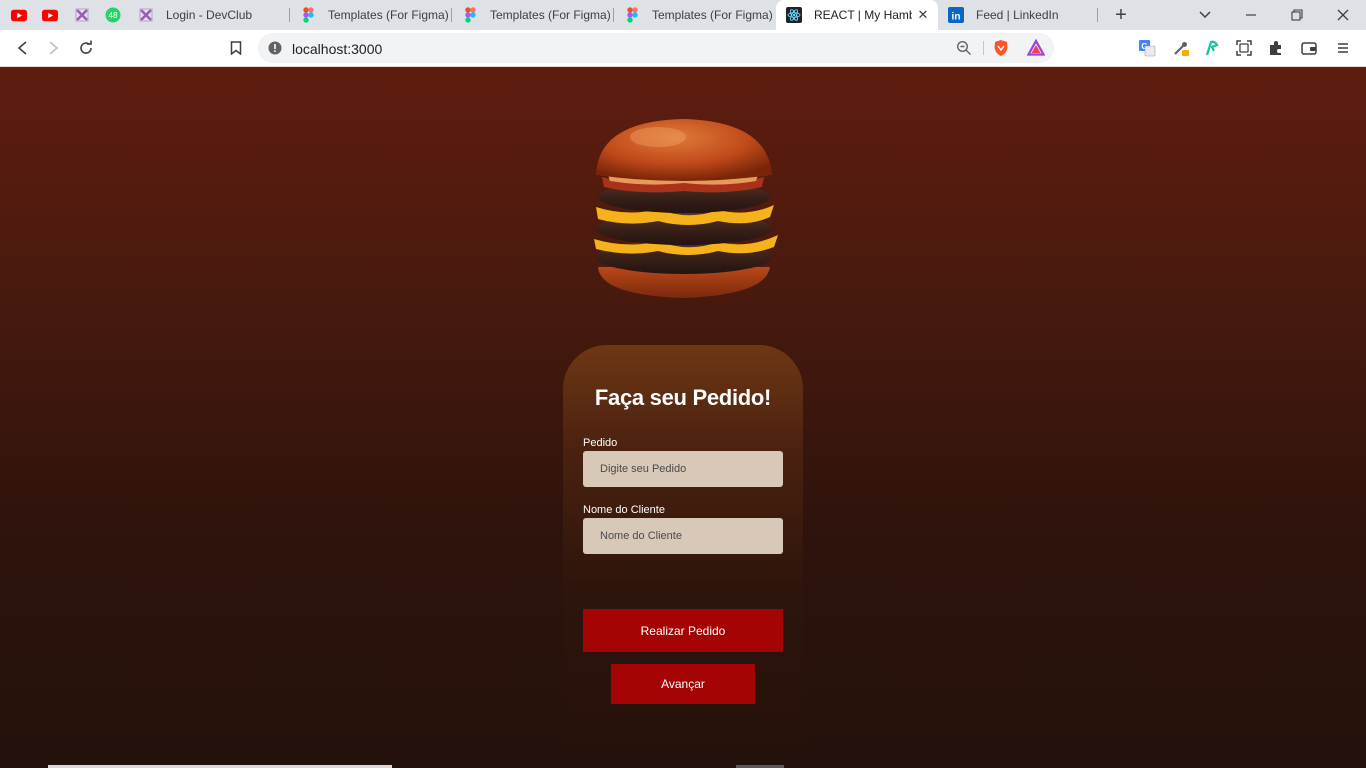  I want to click on client-name-input, so click(683, 536).